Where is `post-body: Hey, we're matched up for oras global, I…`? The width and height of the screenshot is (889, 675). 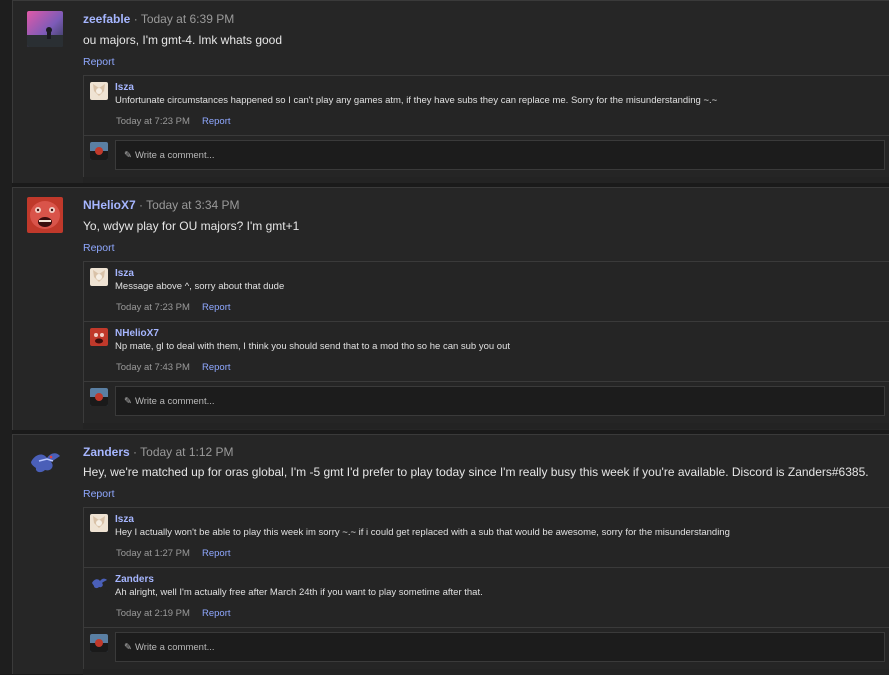
post-body: Hey, we're matched up for oras global, I… is located at coordinates (476, 472).